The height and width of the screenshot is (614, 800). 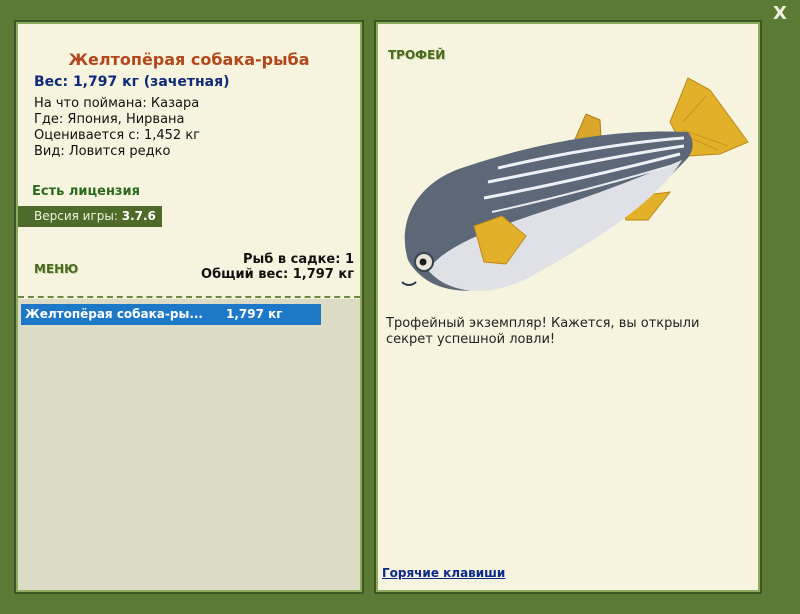 I want to click on version-label: Версия игры:, so click(x=76, y=216).